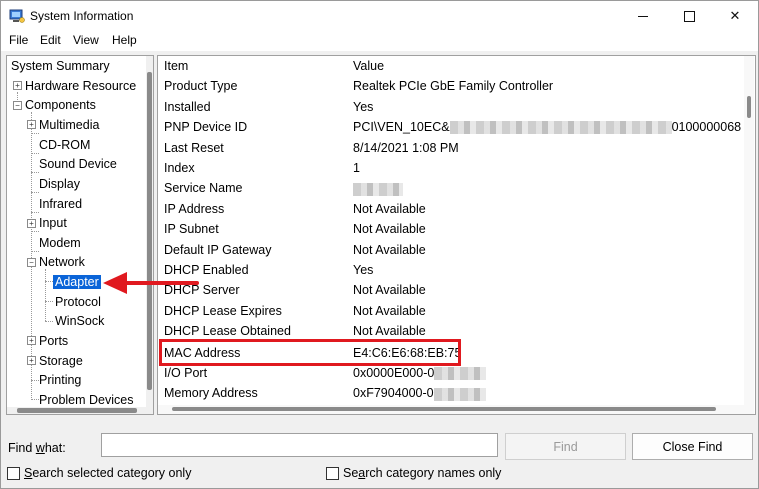 Image resolution: width=759 pixels, height=489 pixels. What do you see at coordinates (211, 393) in the screenshot?
I see `row-item: Memory Address` at bounding box center [211, 393].